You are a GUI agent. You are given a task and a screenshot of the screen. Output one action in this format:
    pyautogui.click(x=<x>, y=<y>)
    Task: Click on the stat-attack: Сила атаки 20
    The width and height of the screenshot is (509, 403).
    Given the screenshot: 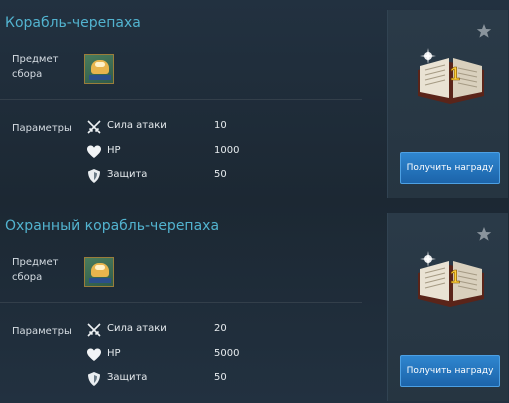 What is the action you would take?
    pyautogui.click(x=231, y=330)
    